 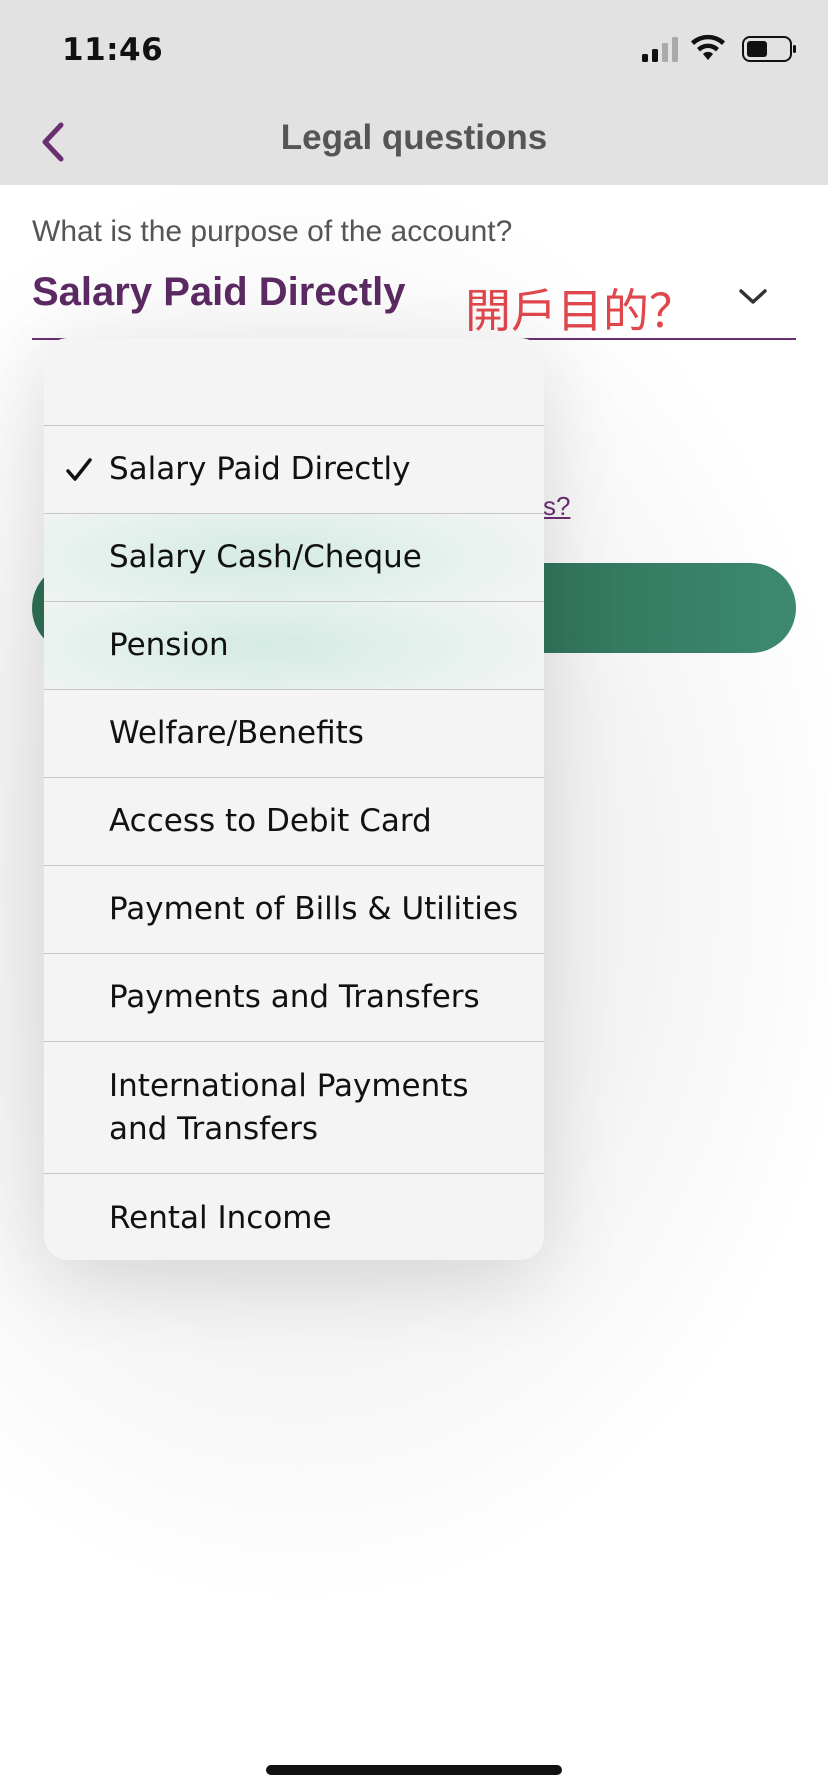 What do you see at coordinates (753, 297) in the screenshot?
I see `chevron-down-icon` at bounding box center [753, 297].